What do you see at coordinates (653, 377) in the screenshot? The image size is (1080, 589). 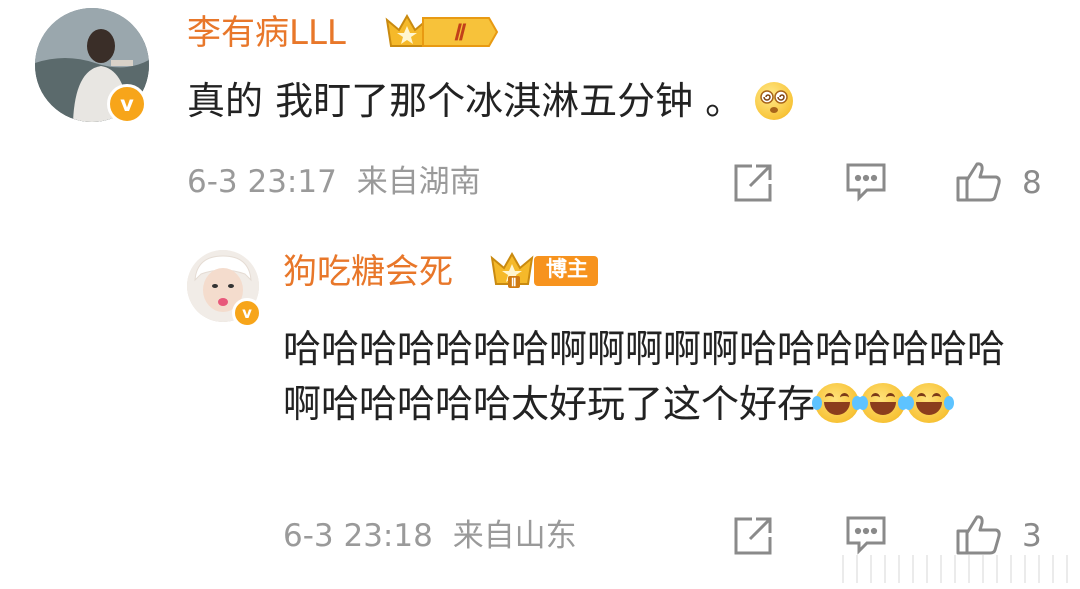 I see `reply-text: 哈哈哈哈哈哈哈啊啊啊啊啊哈哈哈哈哈哈哈啊哈哈哈哈哈太好玩了这个好存` at bounding box center [653, 377].